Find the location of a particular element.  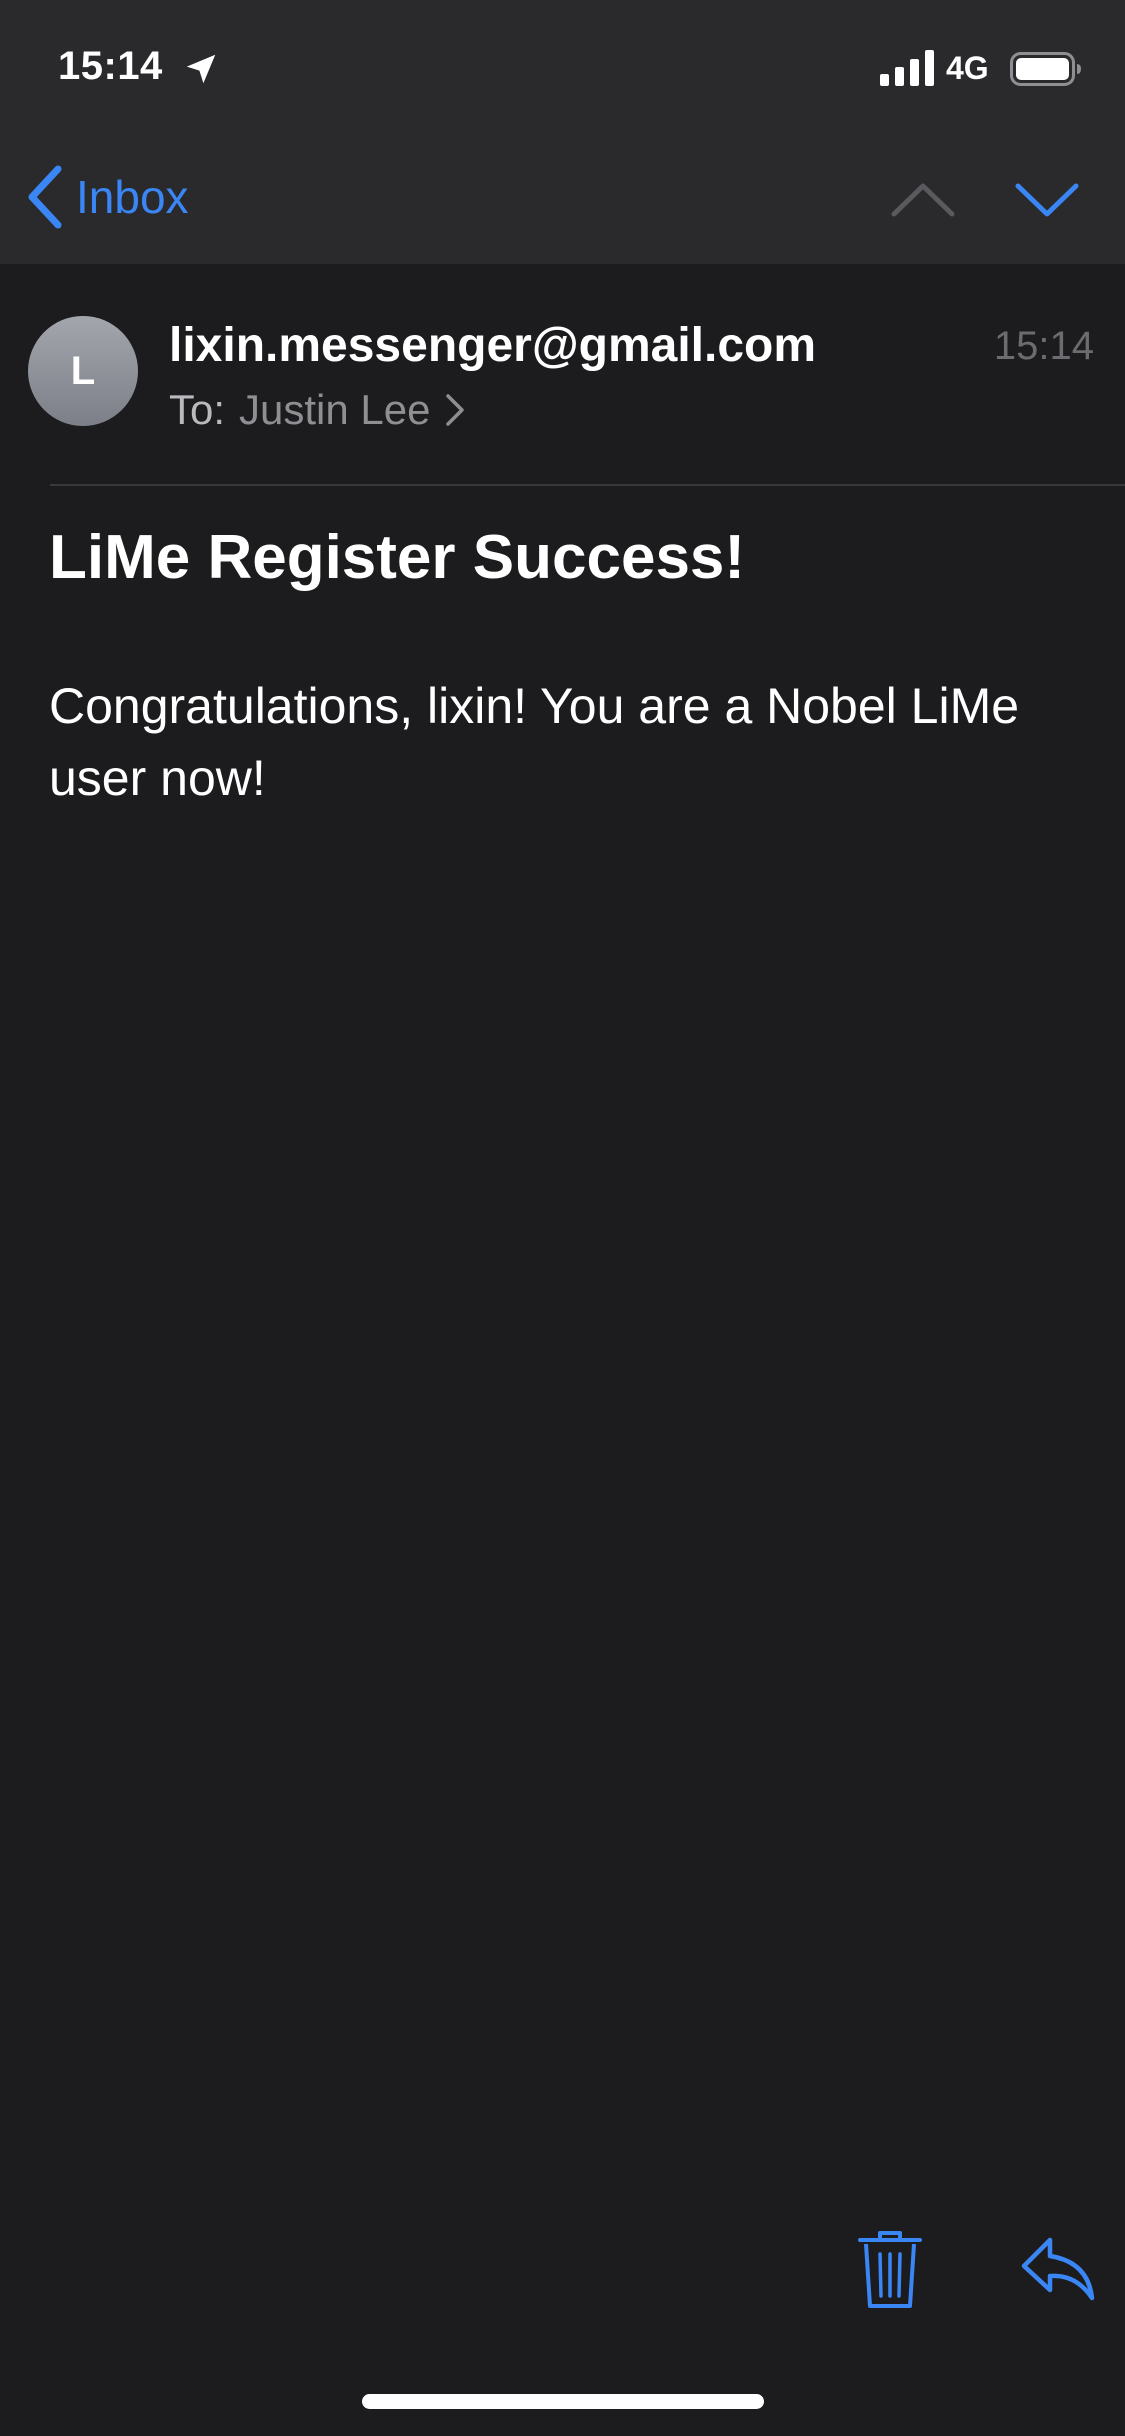

message-time: 15:14 is located at coordinates (1043, 346).